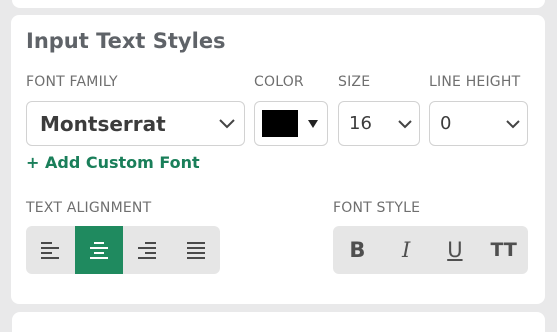  I want to click on align-left-icon, so click(50, 250).